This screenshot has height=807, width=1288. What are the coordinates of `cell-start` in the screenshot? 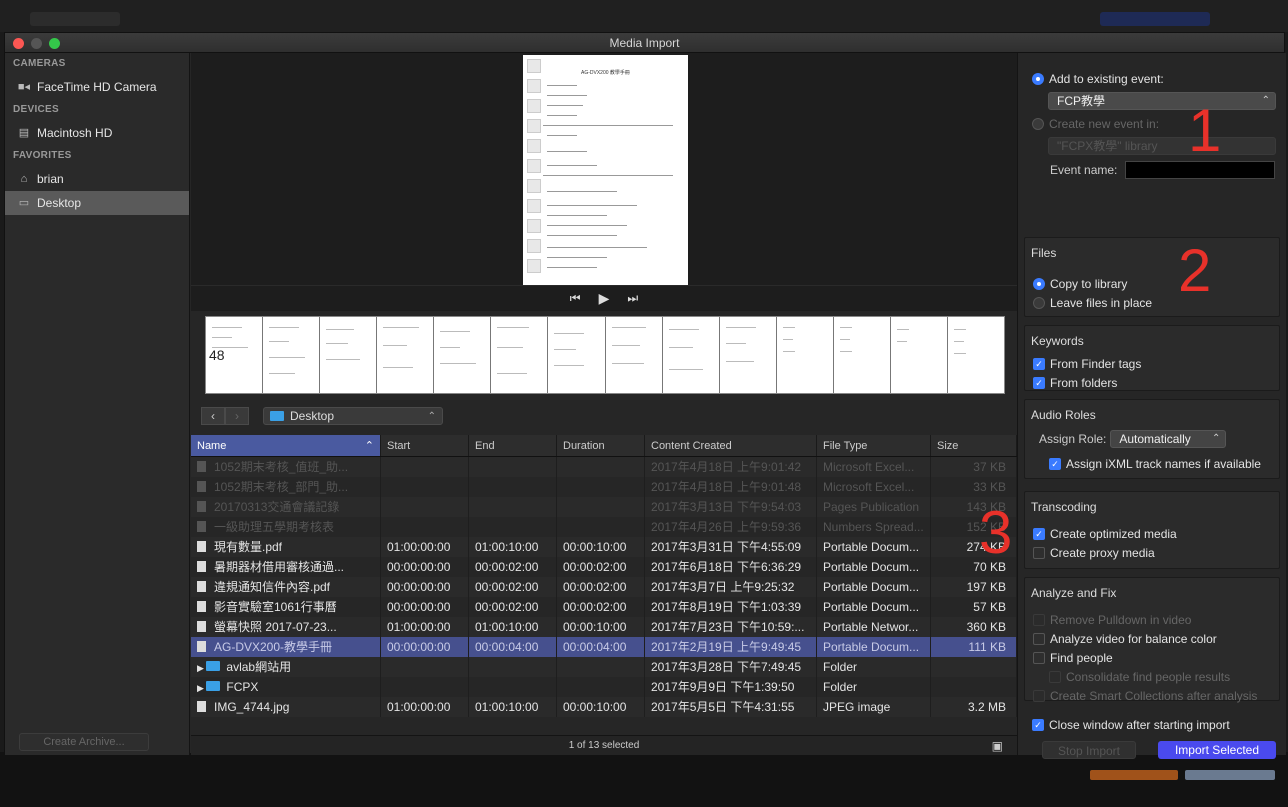 It's located at (425, 667).